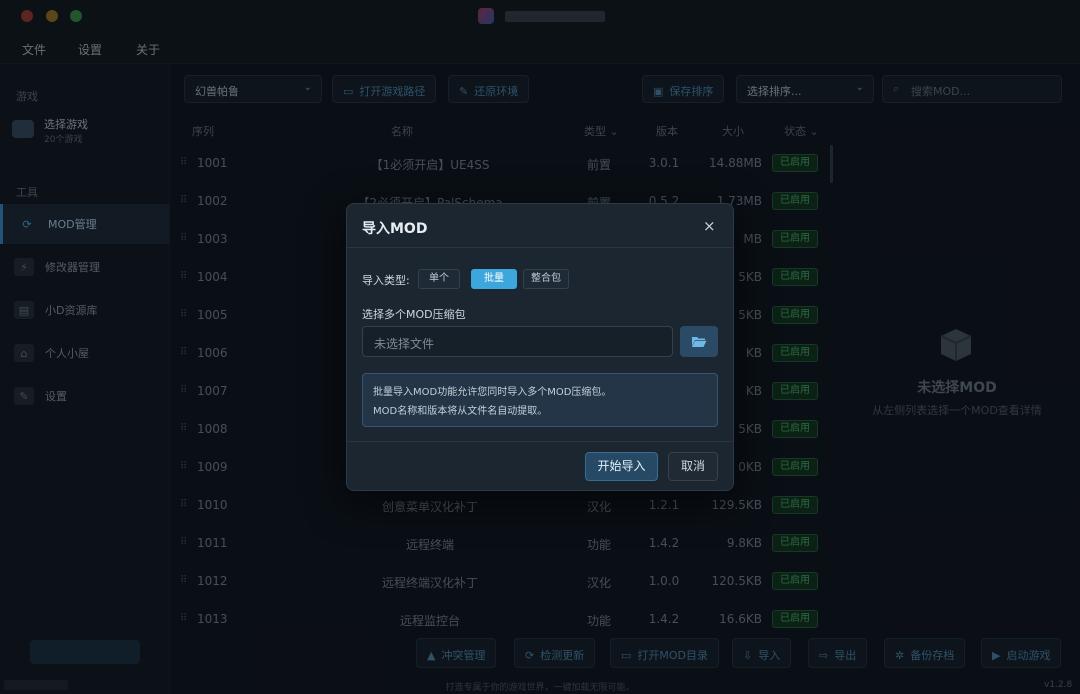  Describe the element at coordinates (693, 466) in the screenshot. I see `cancel-button: 取消` at that location.